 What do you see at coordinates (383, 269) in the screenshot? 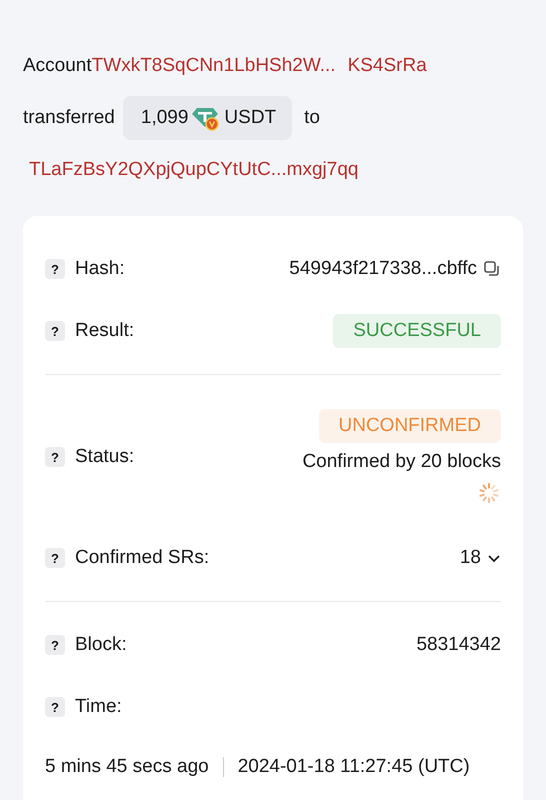
I see `hash-value: 549943f217338...cbffc` at bounding box center [383, 269].